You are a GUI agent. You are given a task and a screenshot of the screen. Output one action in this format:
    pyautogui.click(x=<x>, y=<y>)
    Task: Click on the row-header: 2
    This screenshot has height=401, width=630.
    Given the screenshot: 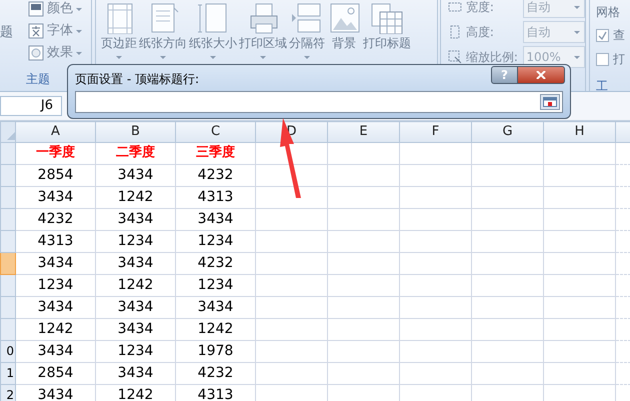 What is the action you would take?
    pyautogui.click(x=8, y=392)
    